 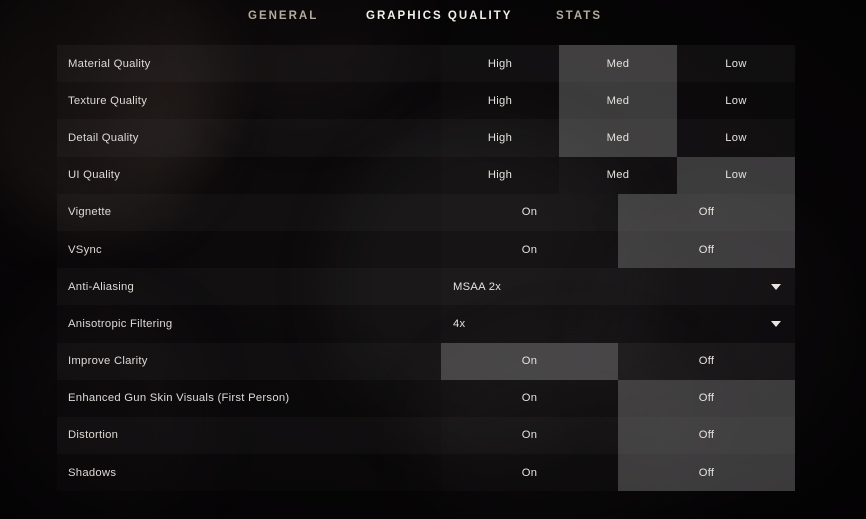 I want to click on dropdown-value: 4x, so click(x=459, y=323).